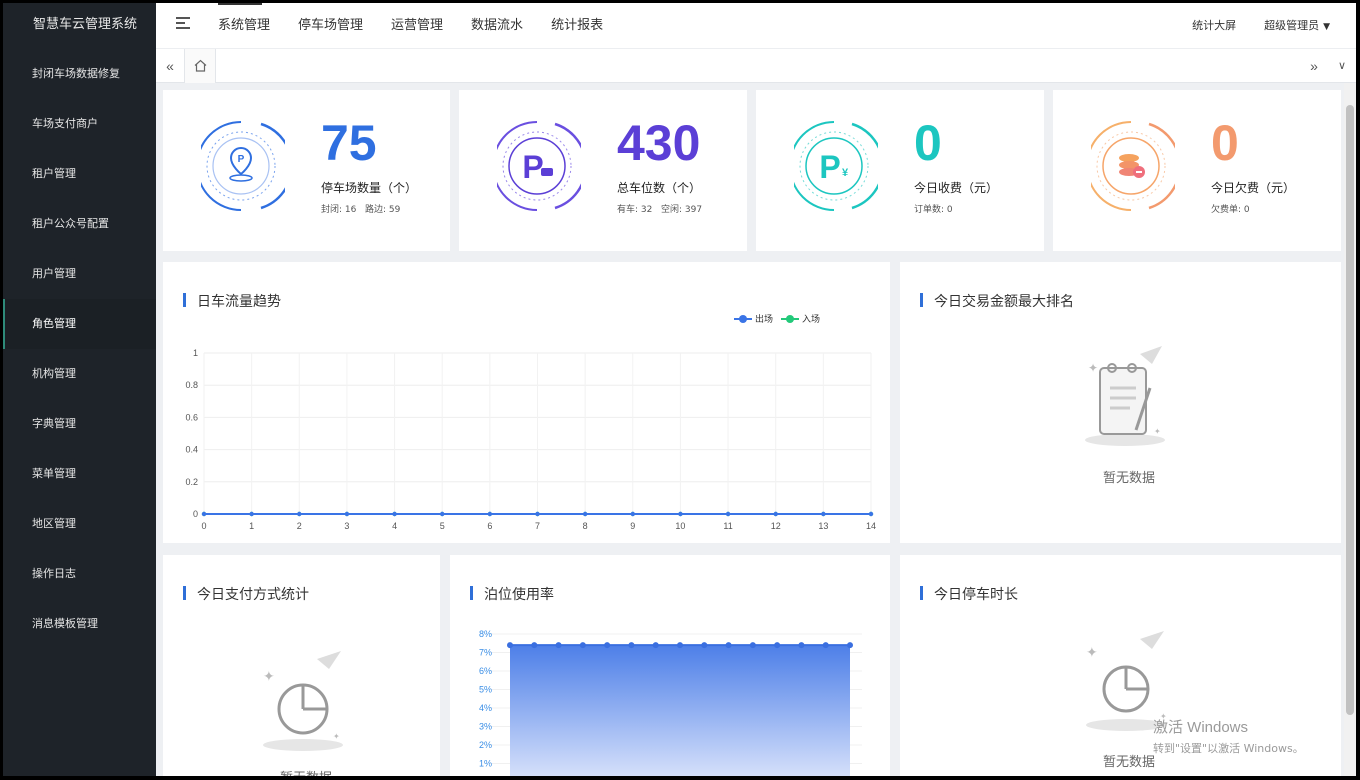 This screenshot has height=780, width=1360. Describe the element at coordinates (1230, 210) in the screenshot. I see `stat-subtitle: 欠费单: 0` at that location.